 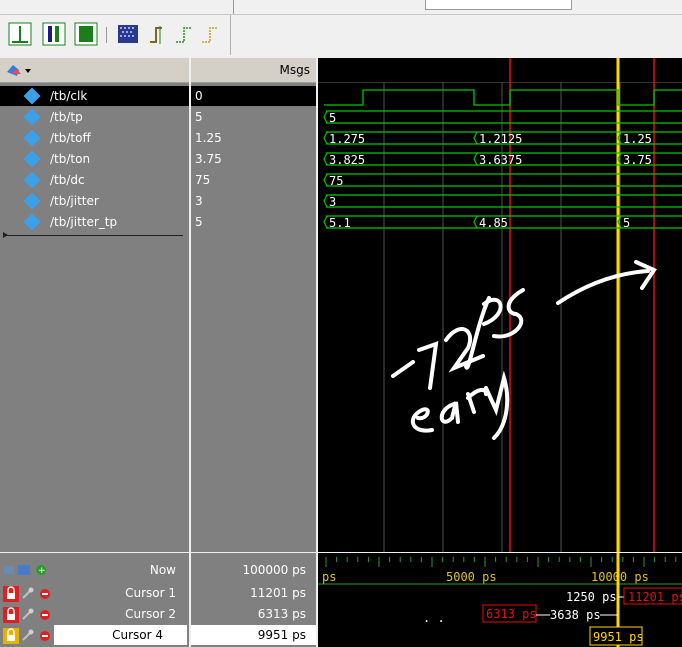 What do you see at coordinates (626, 223) in the screenshot?
I see `bus-value-jitter_tp: 5` at bounding box center [626, 223].